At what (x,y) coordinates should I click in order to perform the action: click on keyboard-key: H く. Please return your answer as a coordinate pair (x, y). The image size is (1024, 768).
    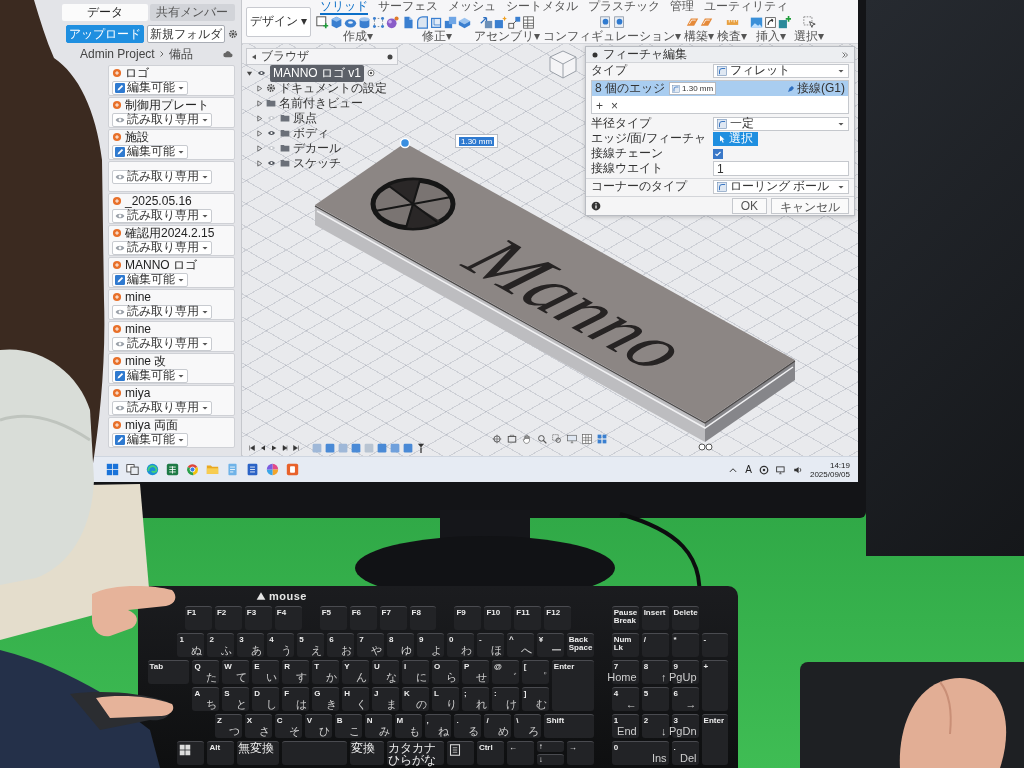
    Looking at the image, I should click on (356, 698).